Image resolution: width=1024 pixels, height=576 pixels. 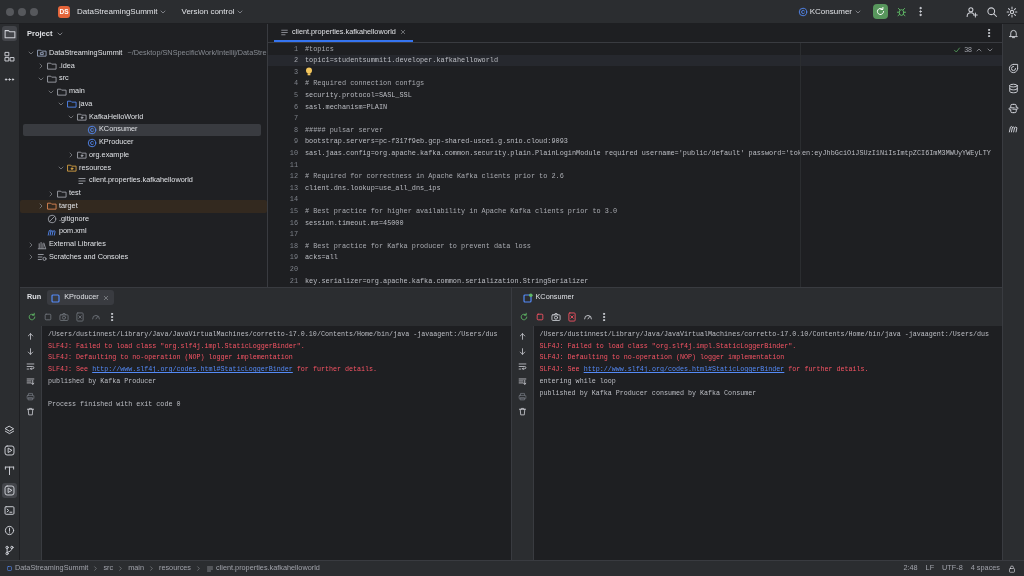 I want to click on bug-icon, so click(x=901, y=11).